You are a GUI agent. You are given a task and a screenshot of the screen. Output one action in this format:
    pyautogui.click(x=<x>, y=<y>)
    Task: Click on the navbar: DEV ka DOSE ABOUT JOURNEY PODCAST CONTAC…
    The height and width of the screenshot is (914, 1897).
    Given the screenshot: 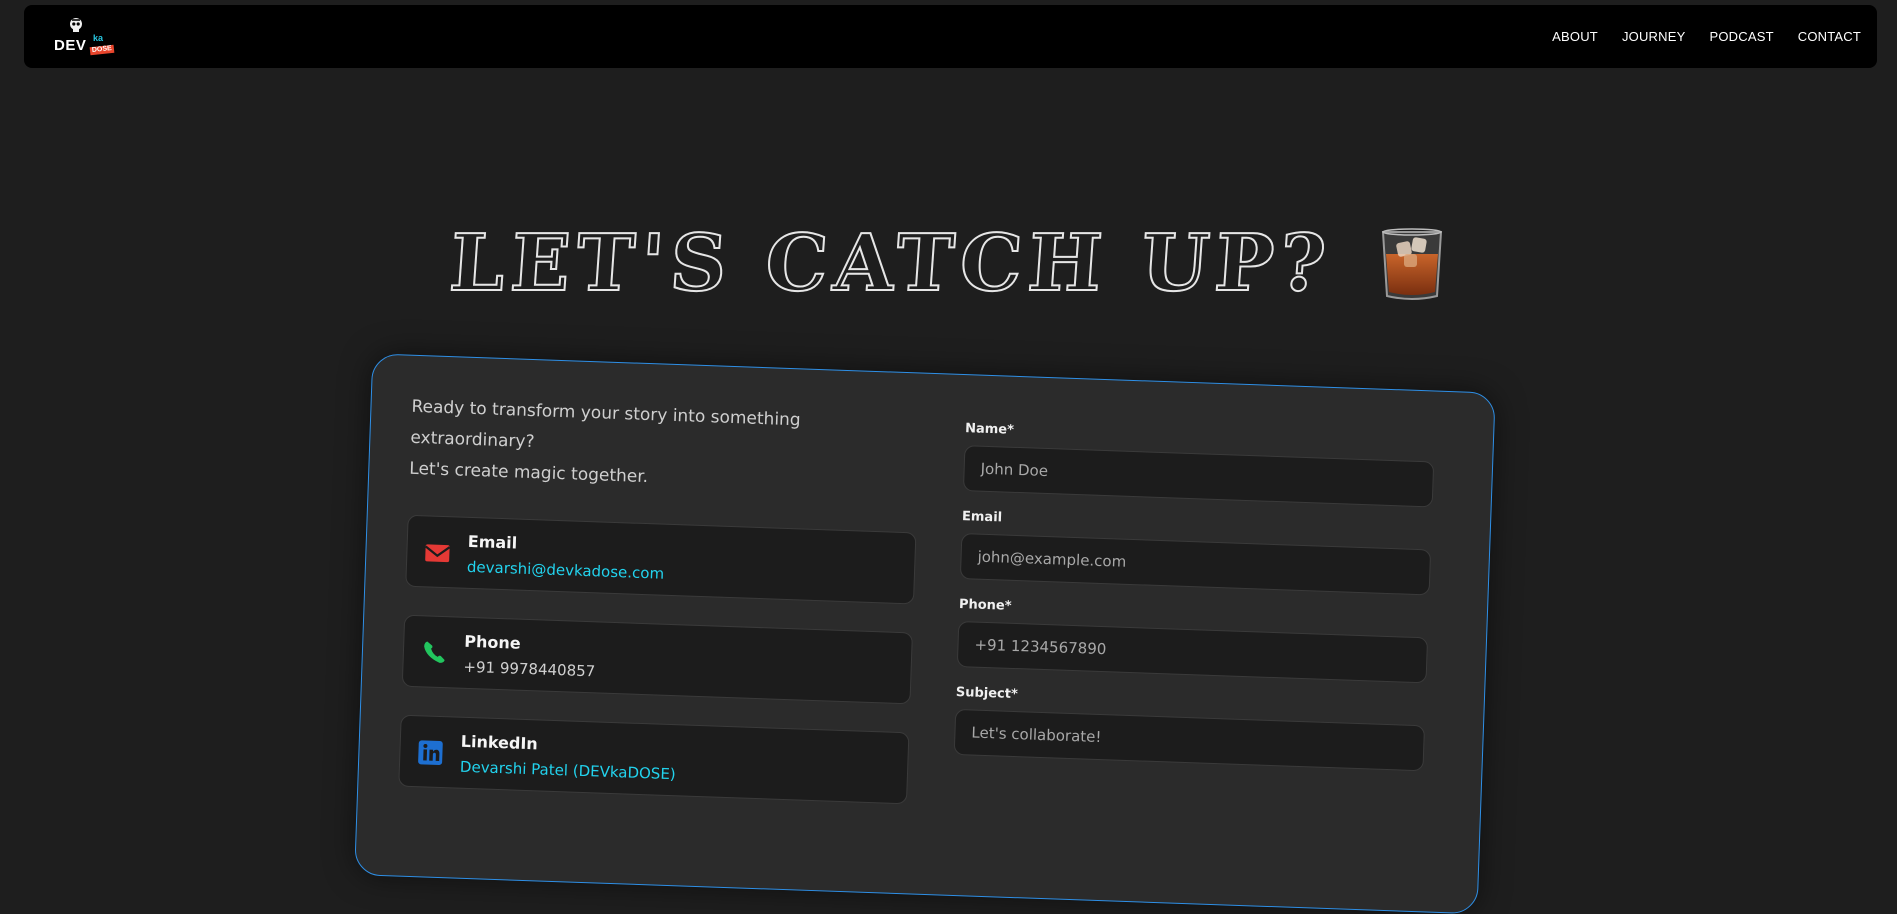 What is the action you would take?
    pyautogui.click(x=950, y=36)
    